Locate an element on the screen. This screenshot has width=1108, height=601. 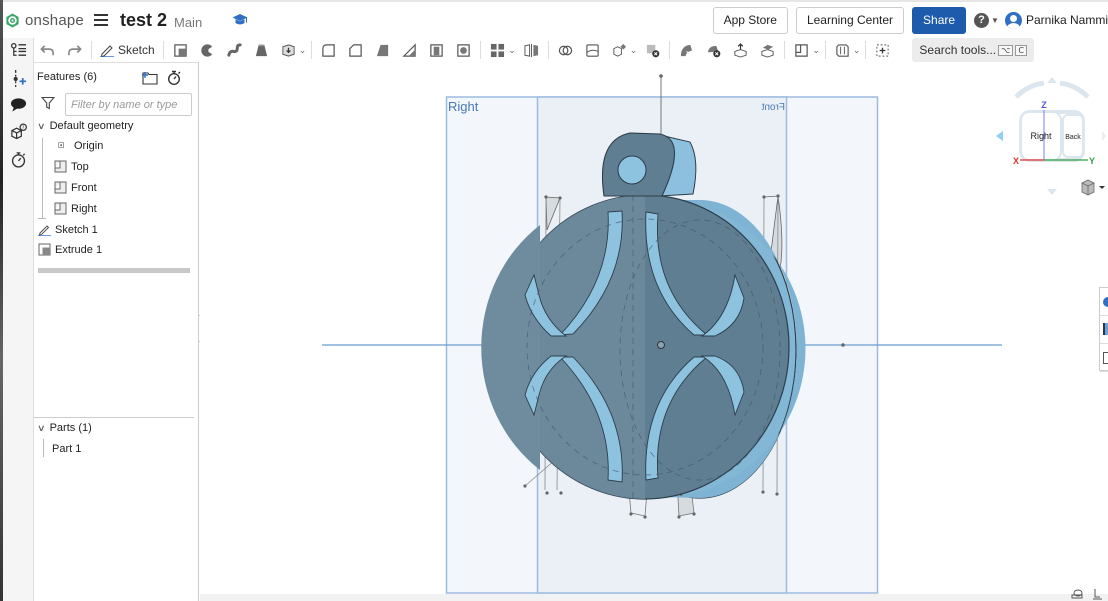
feature-top-plane: Top is located at coordinates (71, 166).